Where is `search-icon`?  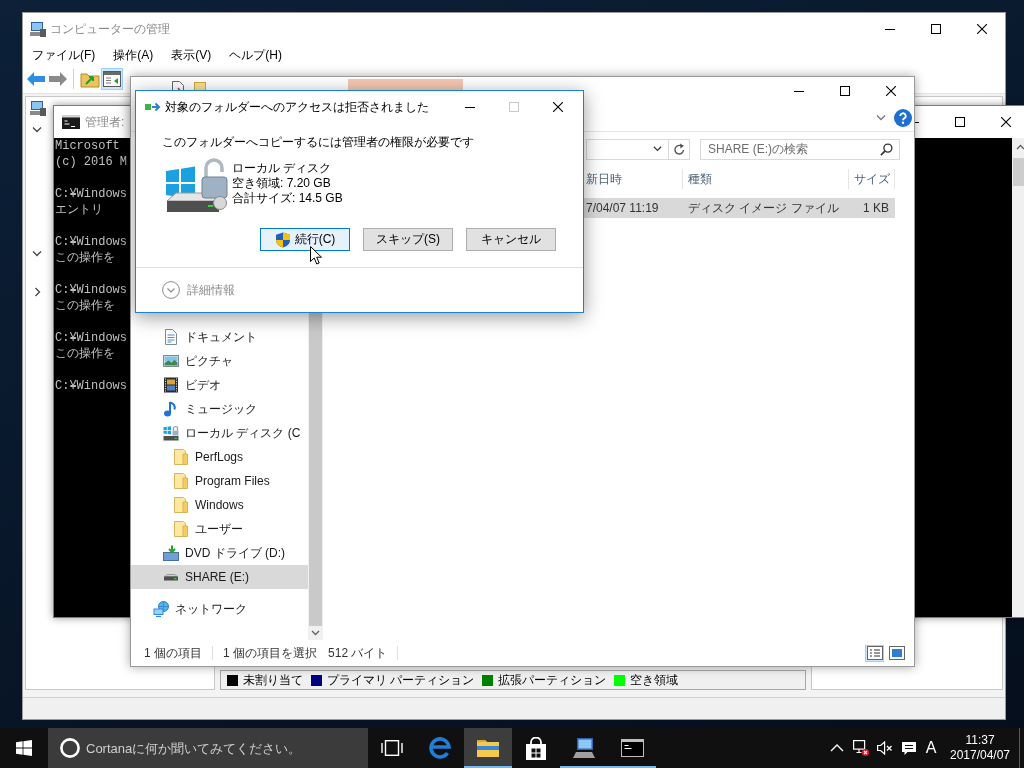 search-icon is located at coordinates (886, 149).